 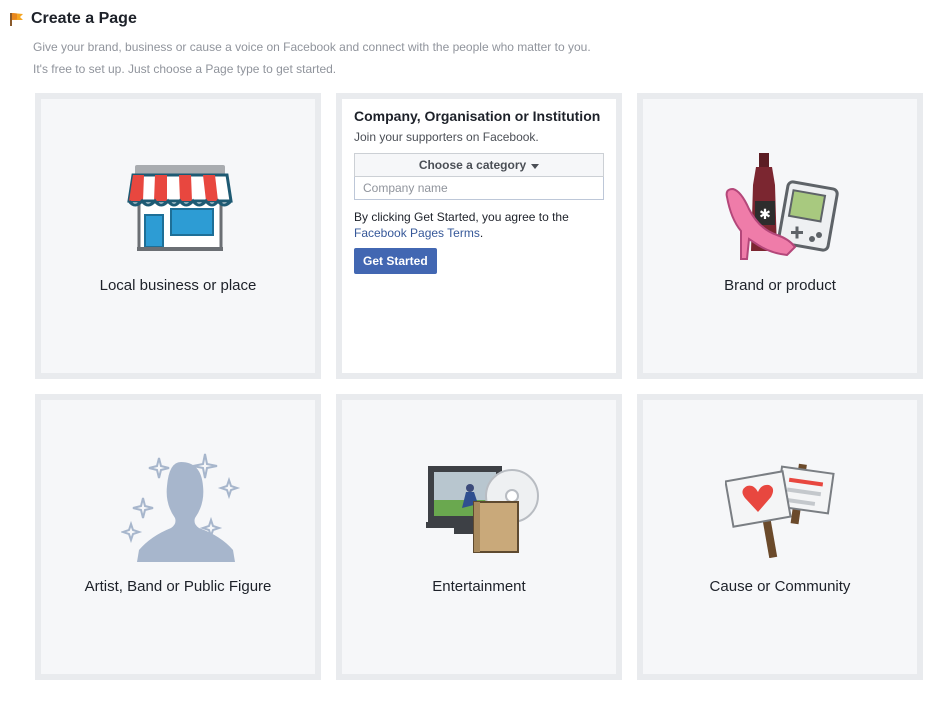 I want to click on terms-link: Facebook Pages Terms, so click(x=417, y=233).